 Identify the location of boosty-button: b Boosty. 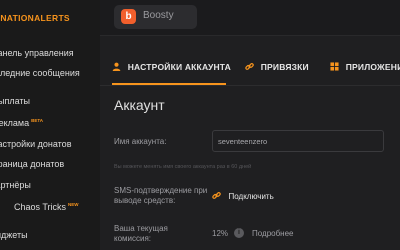
(155, 17).